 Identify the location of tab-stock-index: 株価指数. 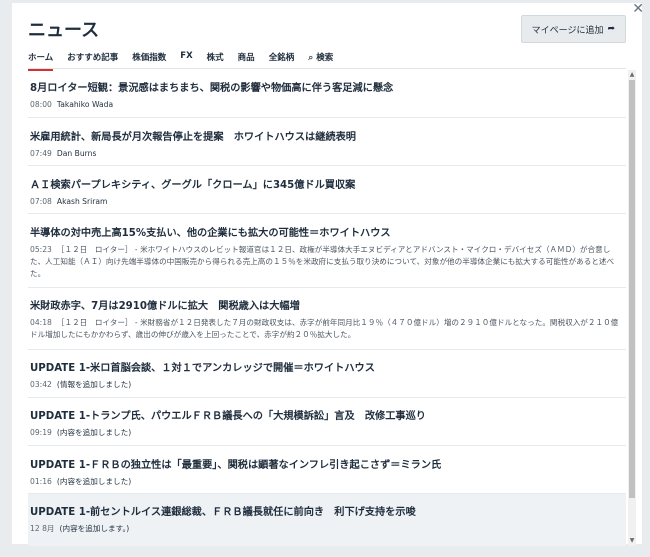
(149, 57).